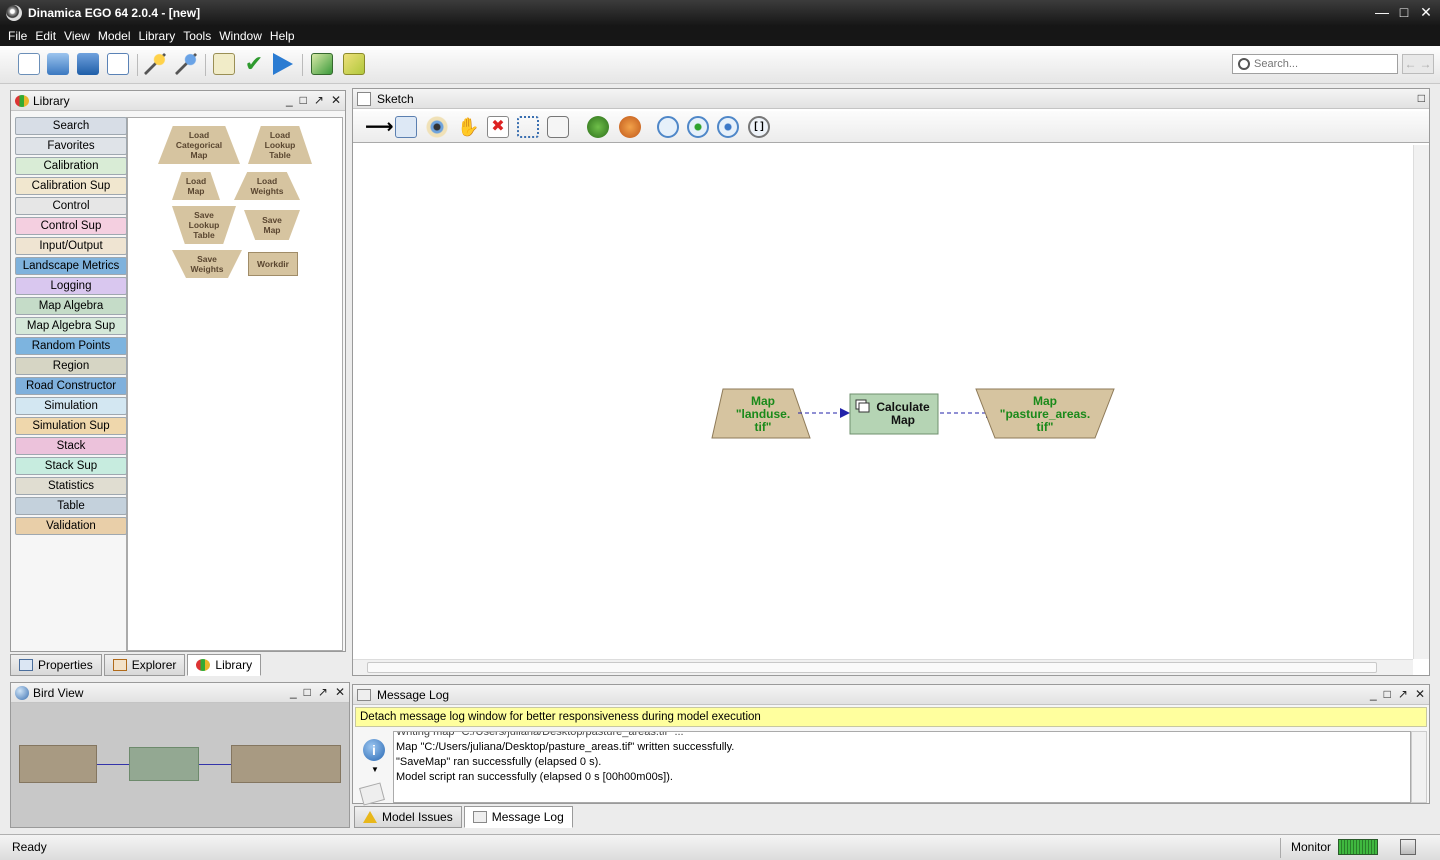  What do you see at coordinates (45, 36) in the screenshot?
I see `menu-edit: Edit` at bounding box center [45, 36].